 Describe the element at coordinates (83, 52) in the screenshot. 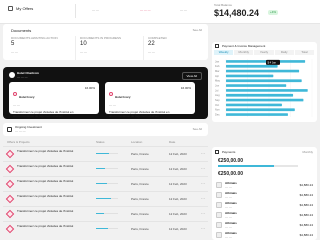

I see `doc-column-sub: — —` at that location.